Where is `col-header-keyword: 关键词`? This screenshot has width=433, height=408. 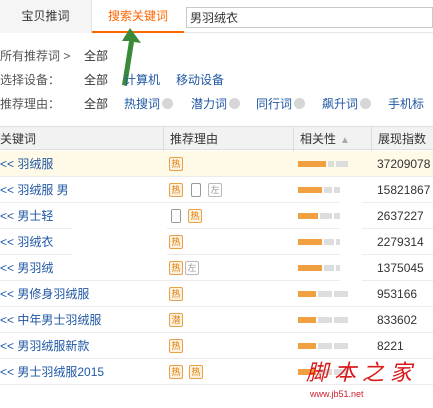
col-header-keyword: 关键词 is located at coordinates (18, 139).